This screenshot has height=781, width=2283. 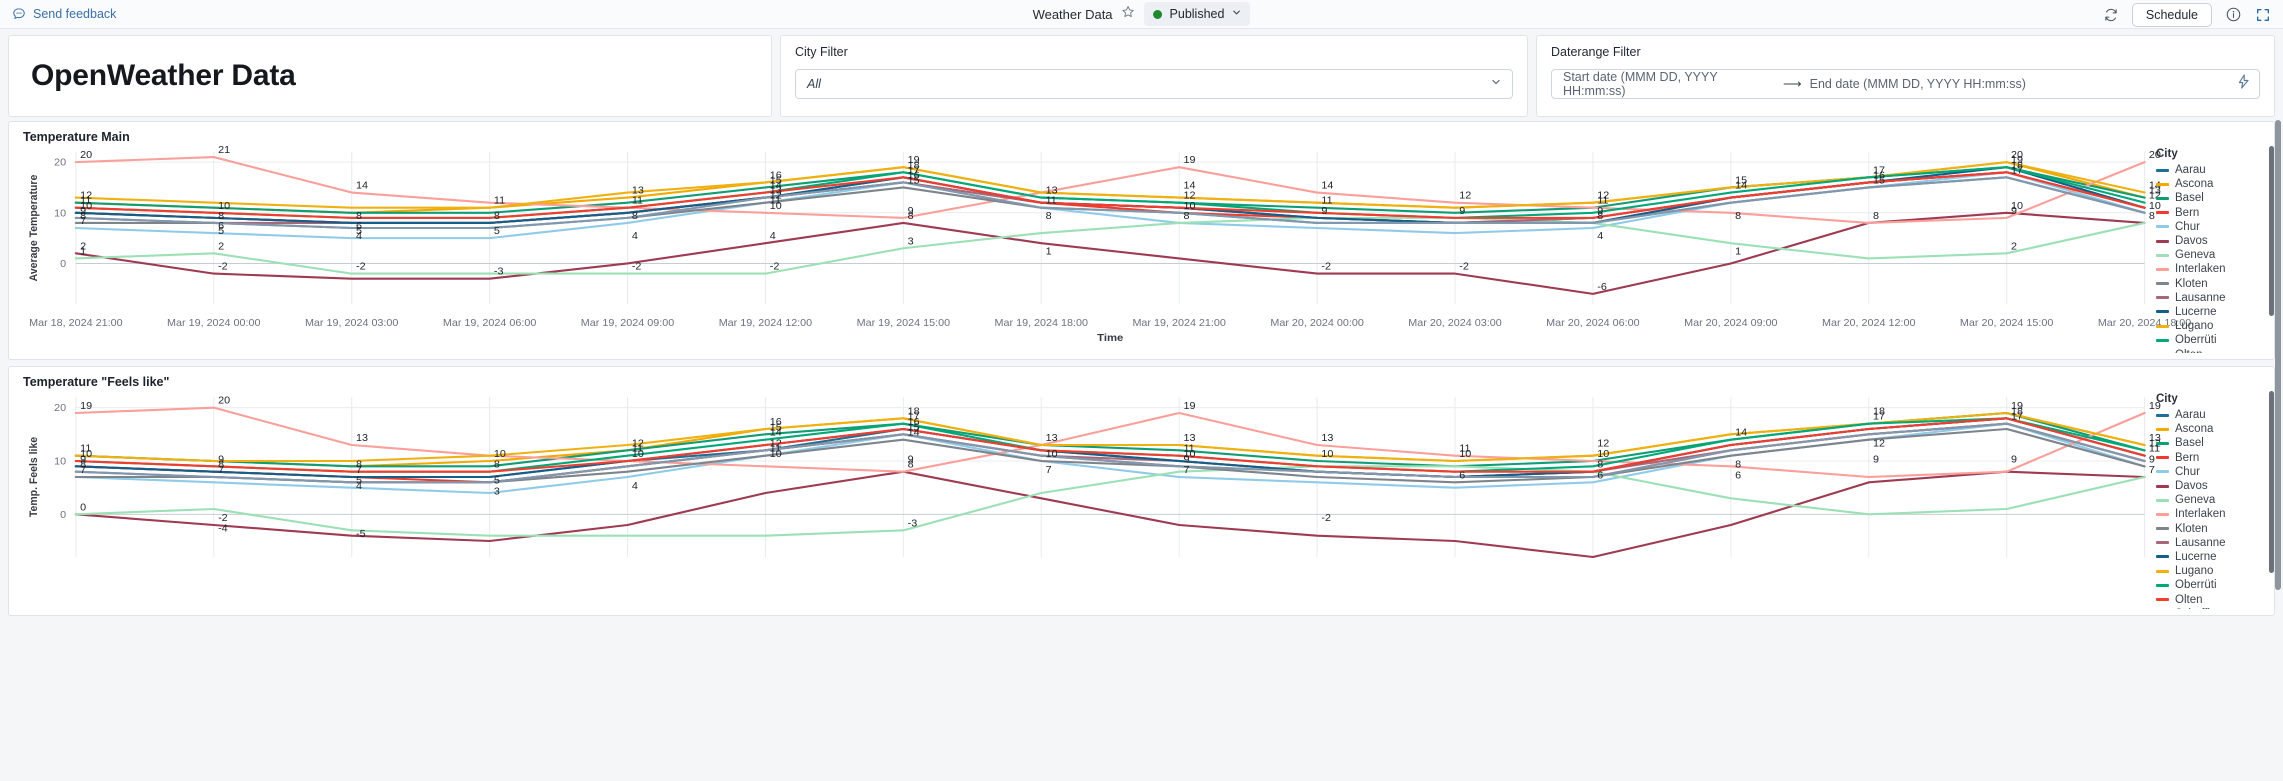 What do you see at coordinates (1673, 84) in the screenshot?
I see `start-date-input: Start date (MMM DD, YYYY HH:mm:ss)` at bounding box center [1673, 84].